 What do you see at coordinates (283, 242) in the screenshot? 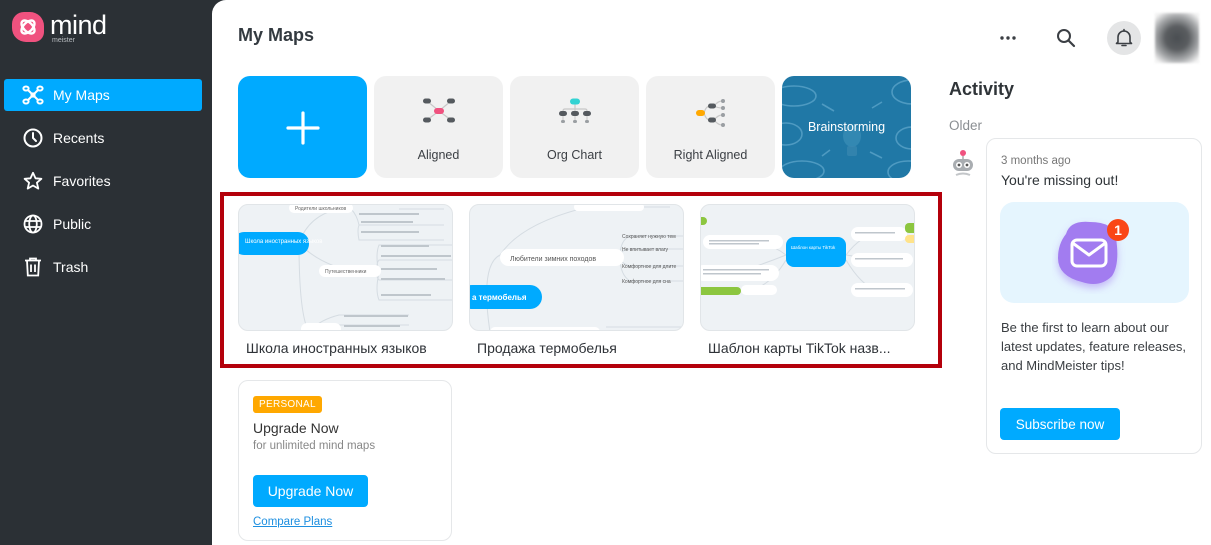
I see `map-root-label: Школа иностранных языков` at bounding box center [283, 242].